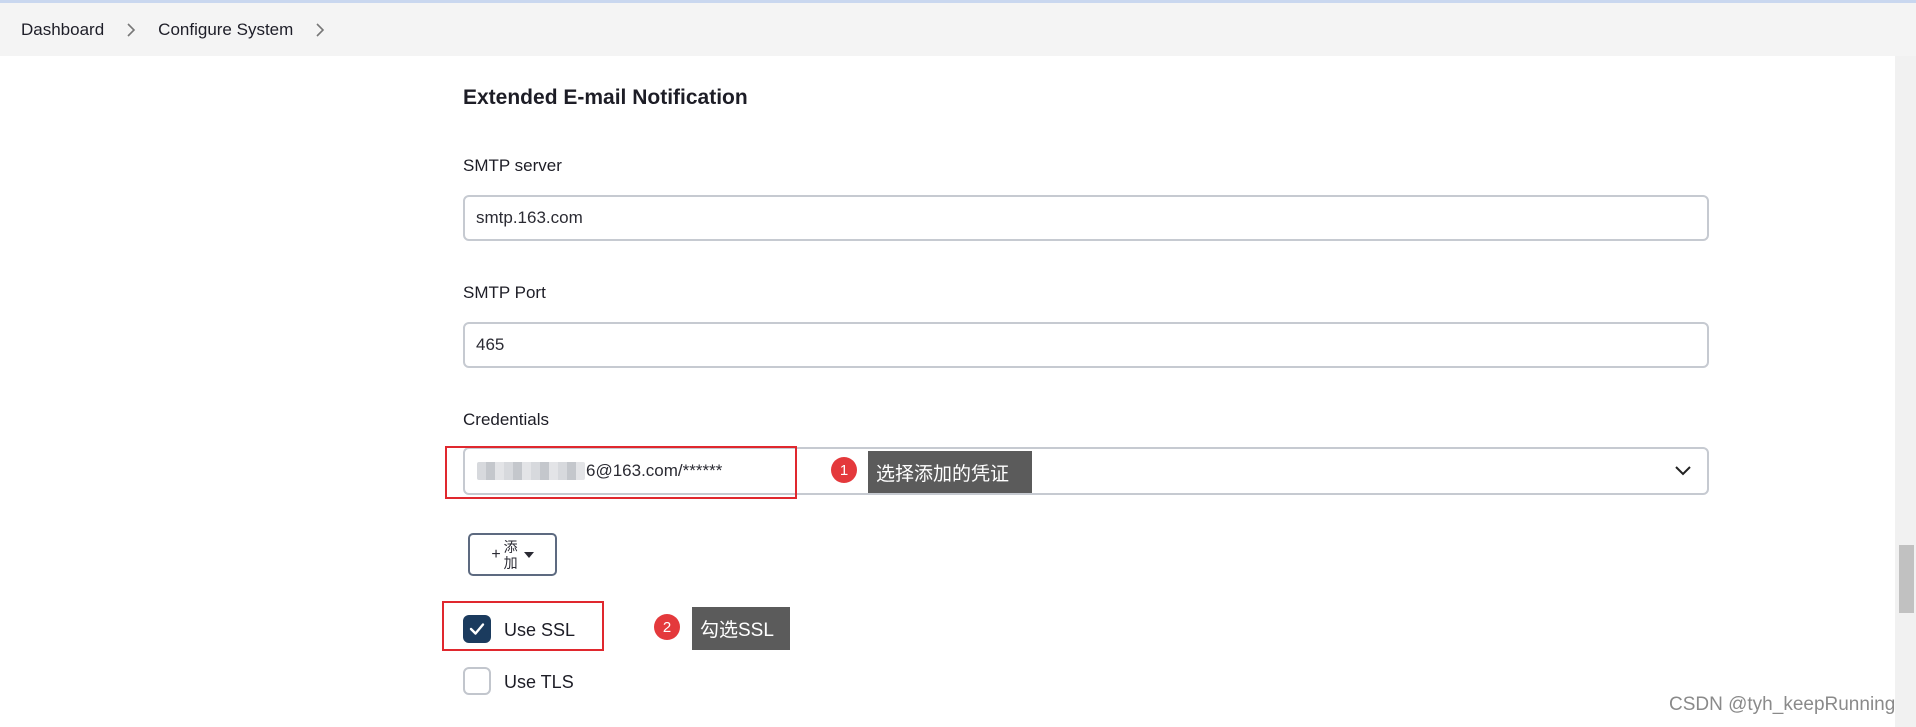 This screenshot has width=1916, height=727. Describe the element at coordinates (504, 292) in the screenshot. I see `smtp-port-label: SMTP Port` at that location.